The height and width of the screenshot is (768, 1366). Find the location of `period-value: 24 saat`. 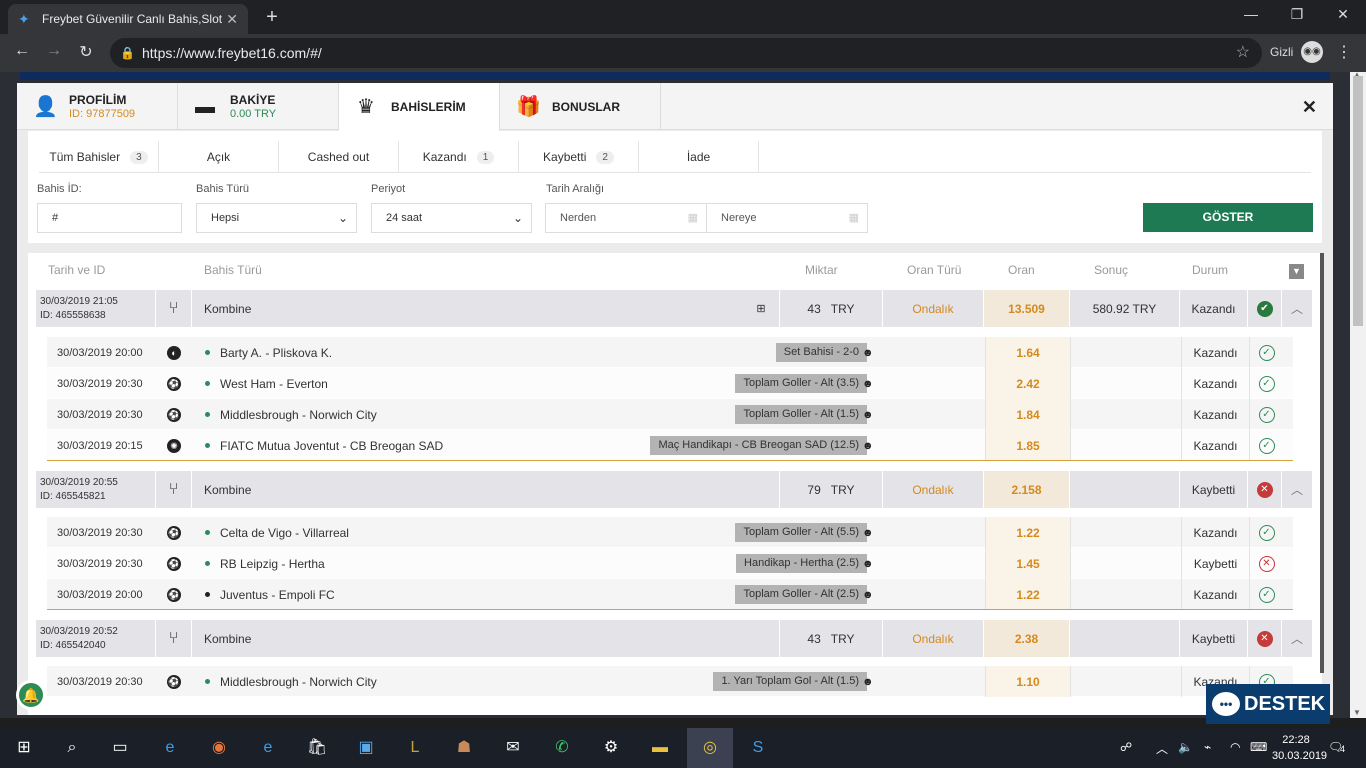

period-value: 24 saat is located at coordinates (404, 218).